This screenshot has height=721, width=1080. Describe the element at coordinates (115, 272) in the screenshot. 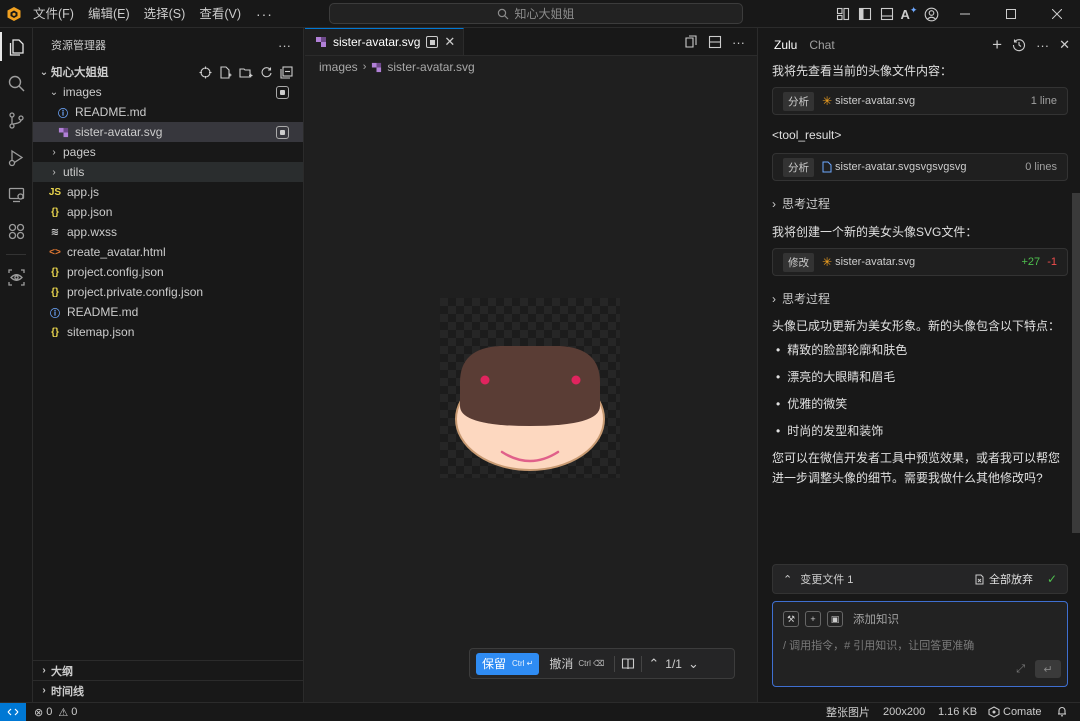

I see `tree-item-label: project.config.json` at that location.